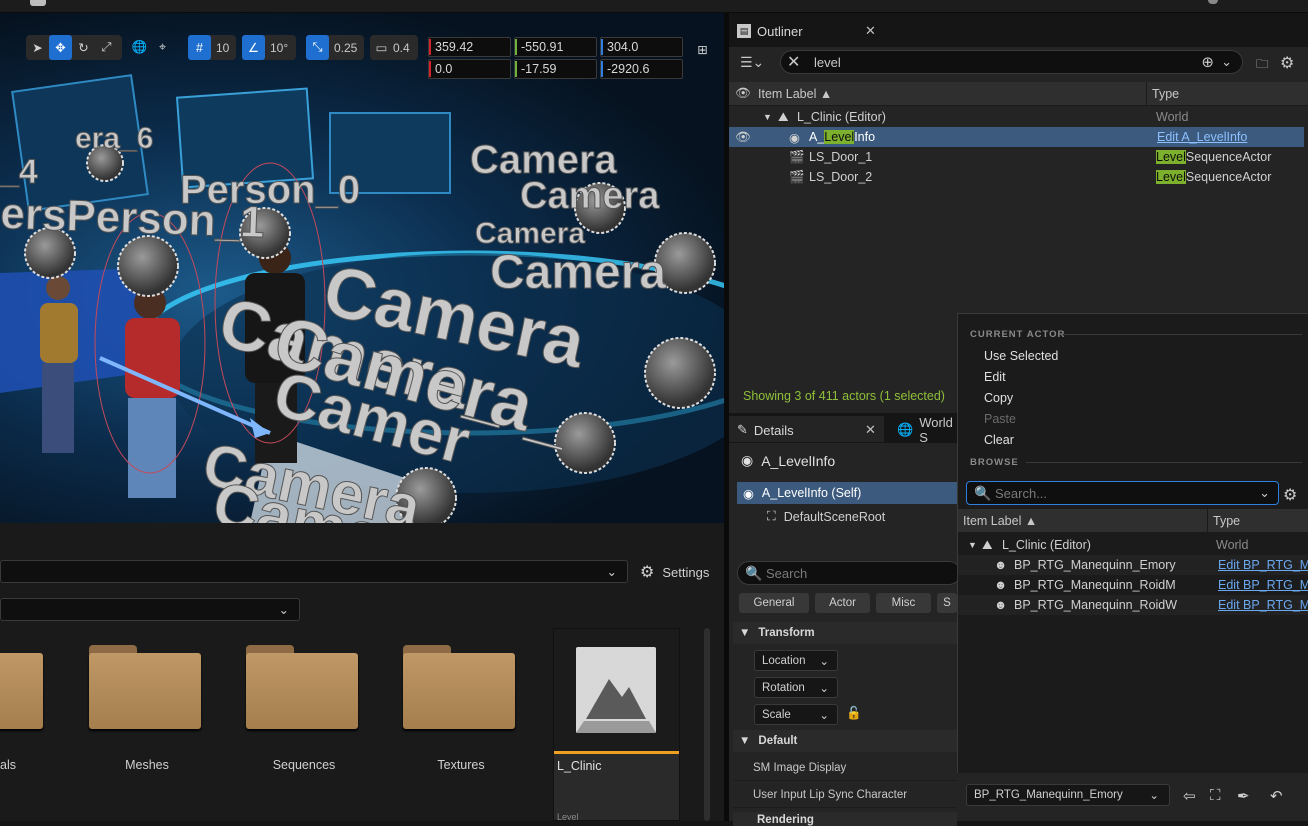  Describe the element at coordinates (845, 741) in the screenshot. I see `category-default: ▼ Default` at that location.